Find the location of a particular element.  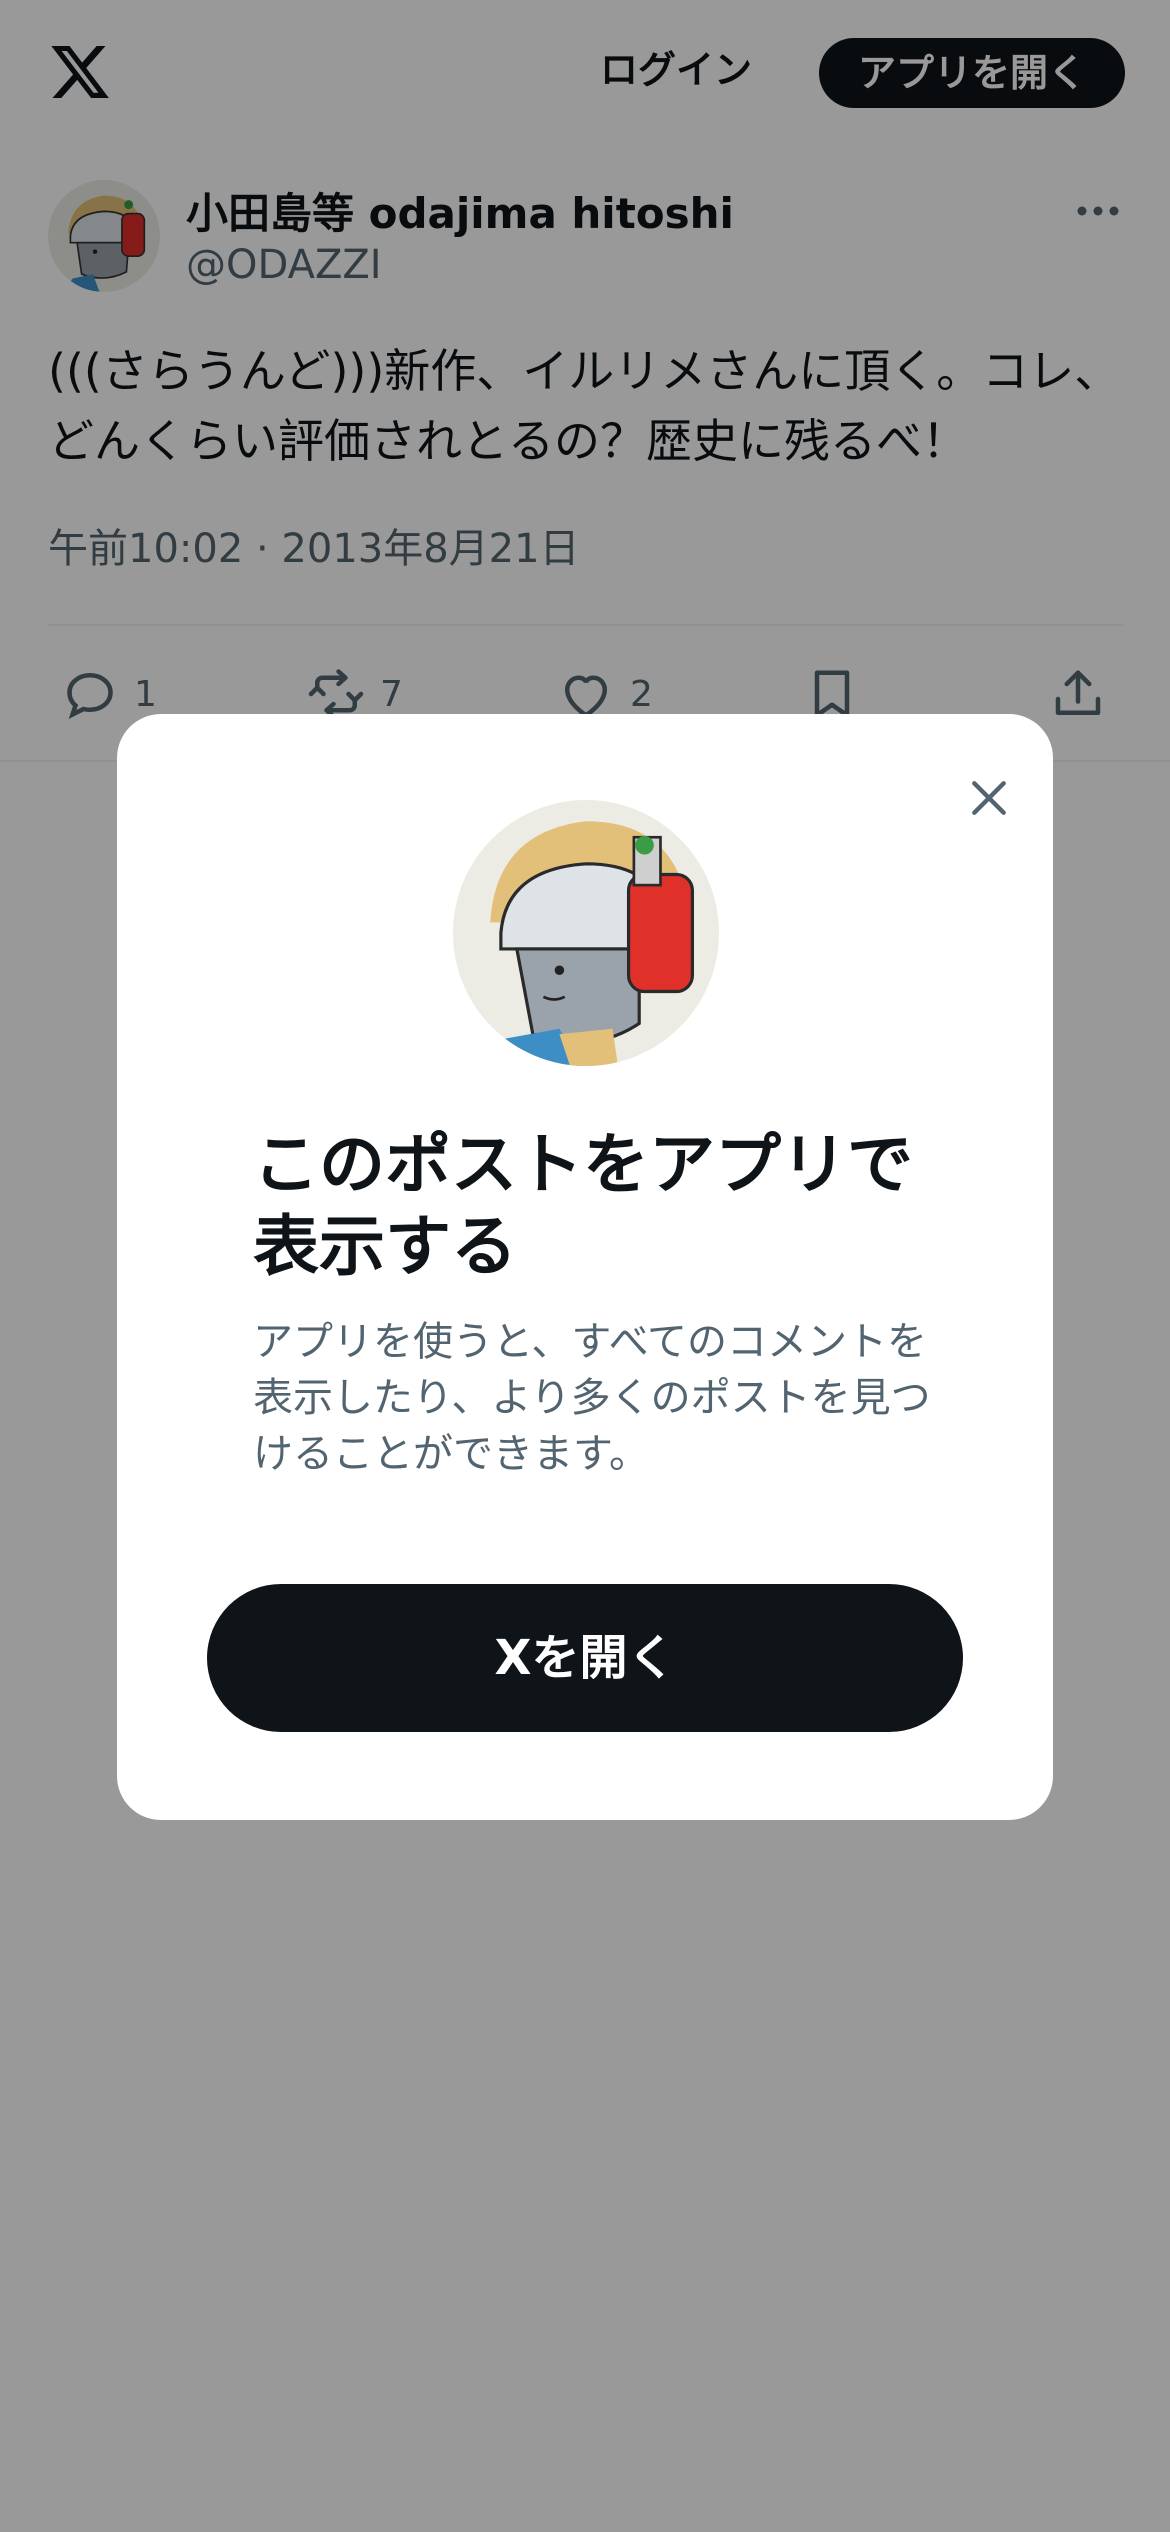

open-x-button: Xを開く is located at coordinates (585, 1658).